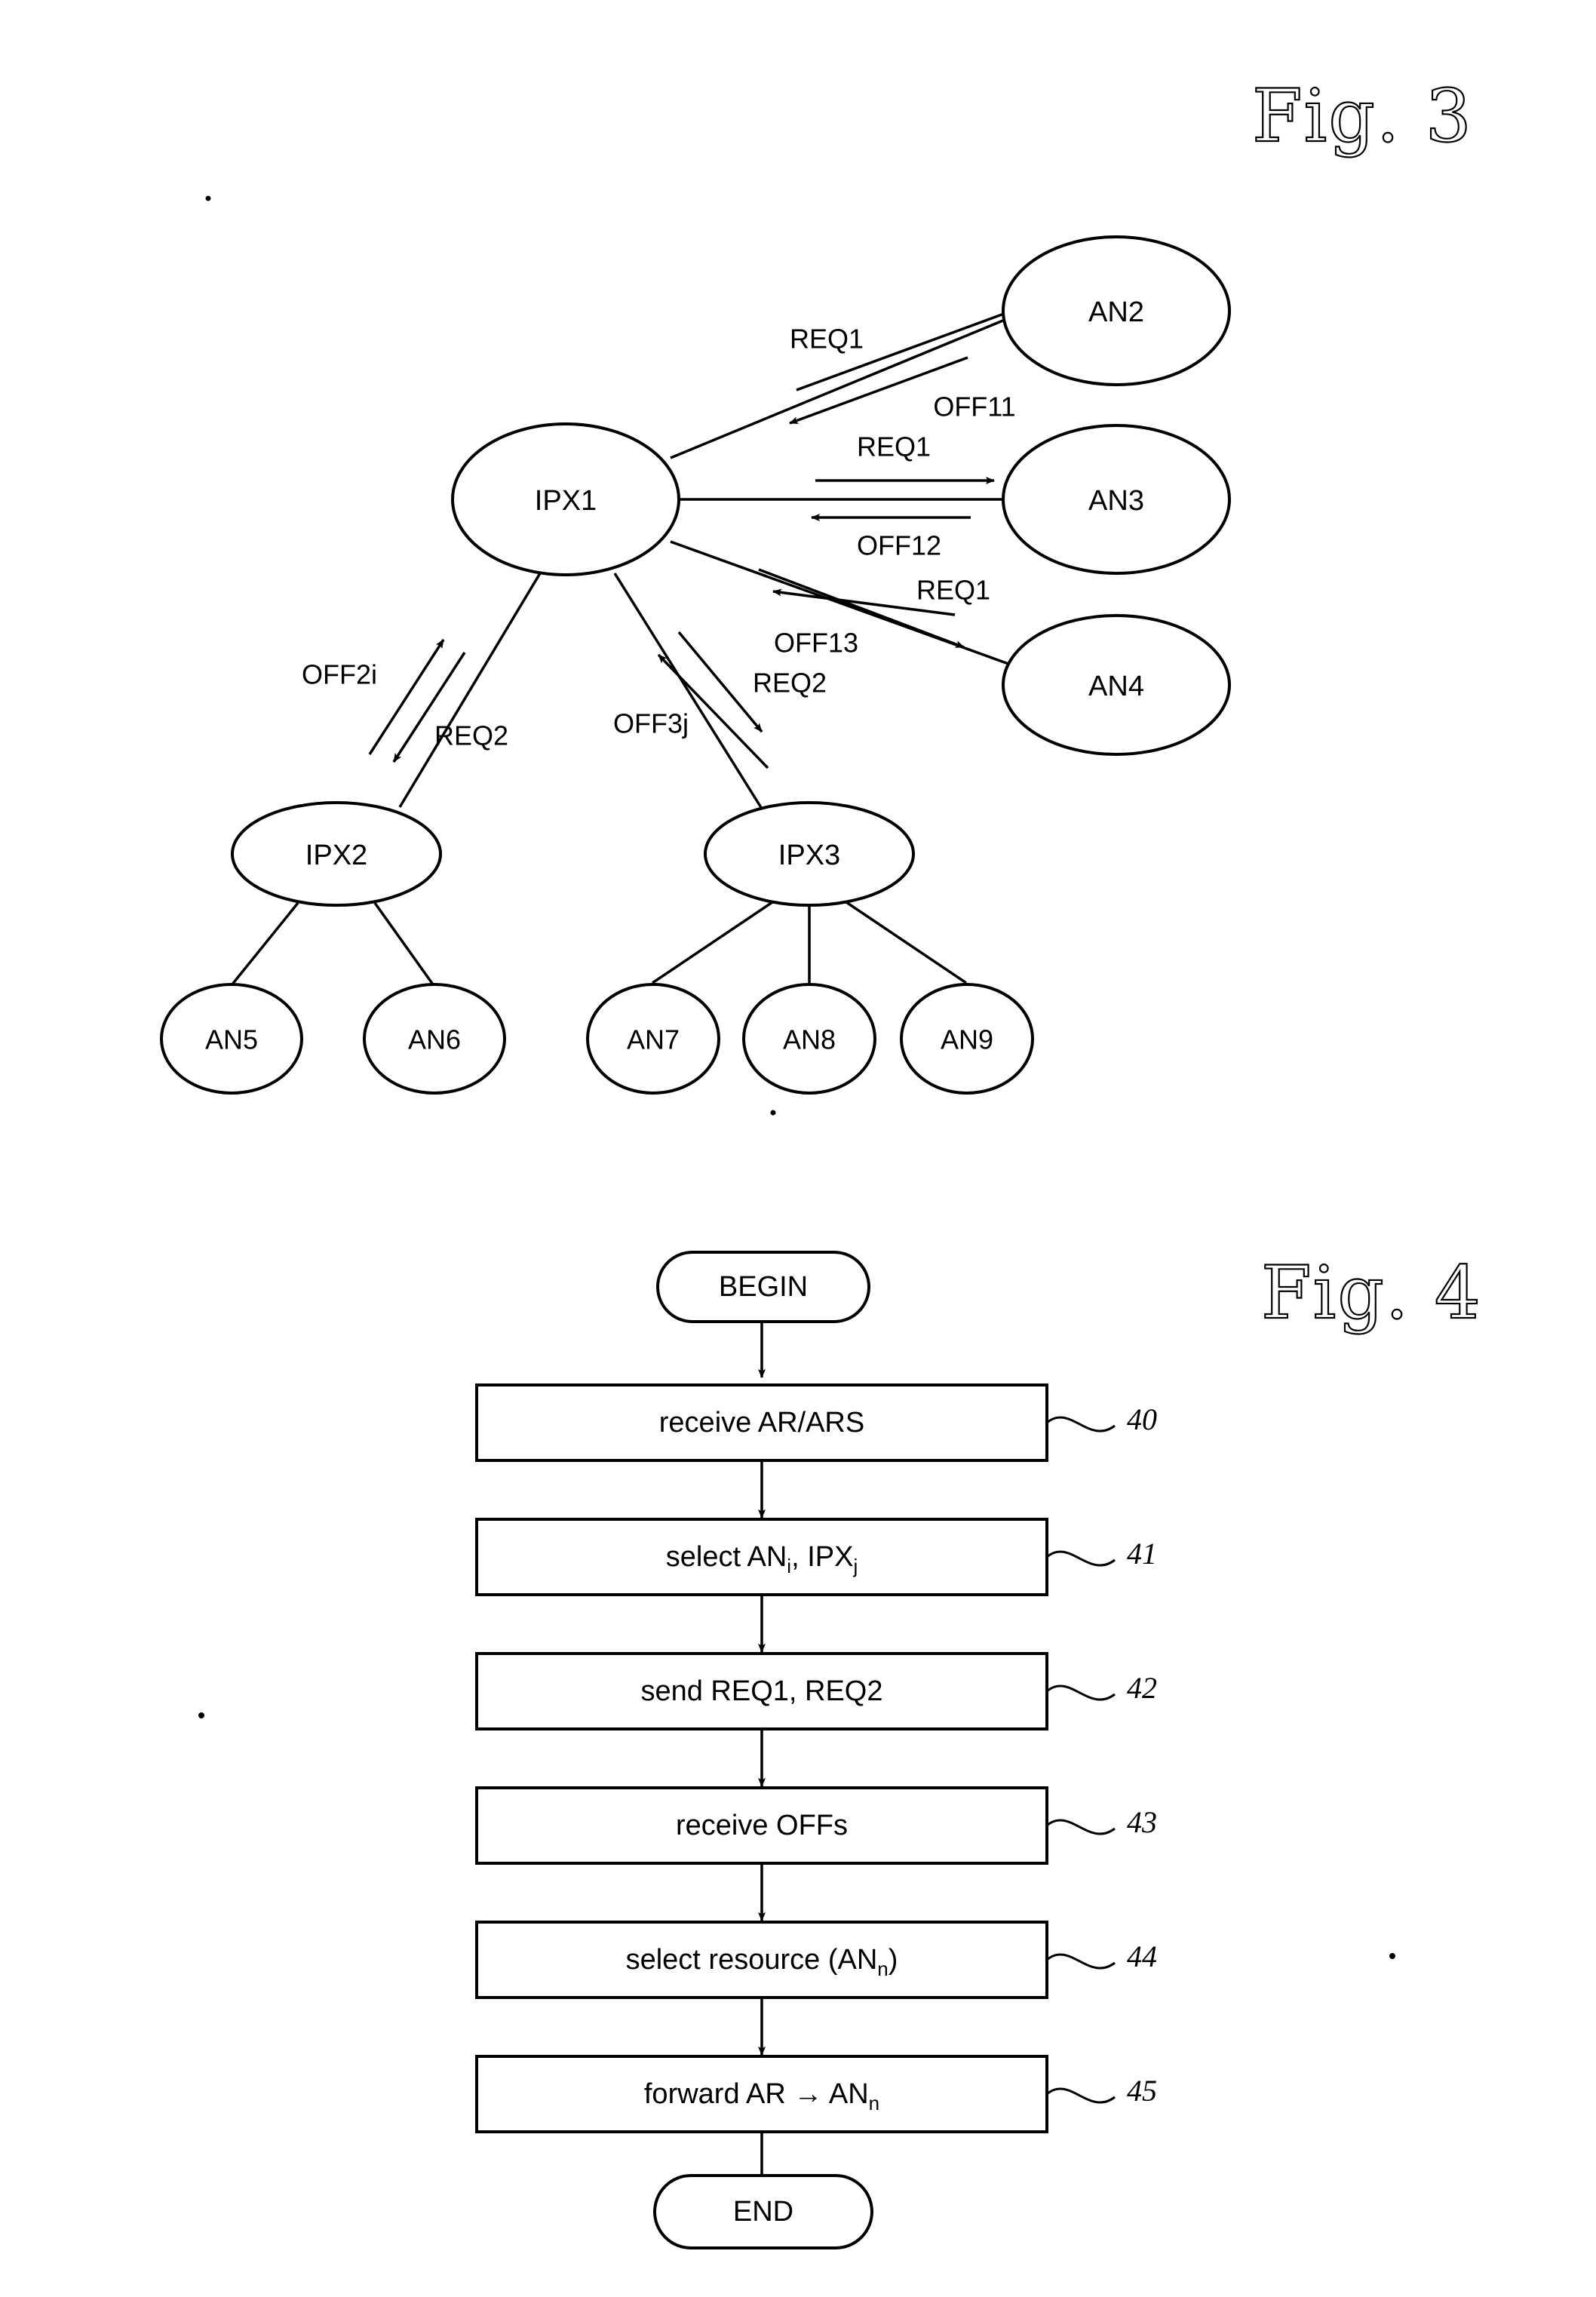  What do you see at coordinates (1142, 1688) in the screenshot?
I see `reference-numeral-42: 42` at bounding box center [1142, 1688].